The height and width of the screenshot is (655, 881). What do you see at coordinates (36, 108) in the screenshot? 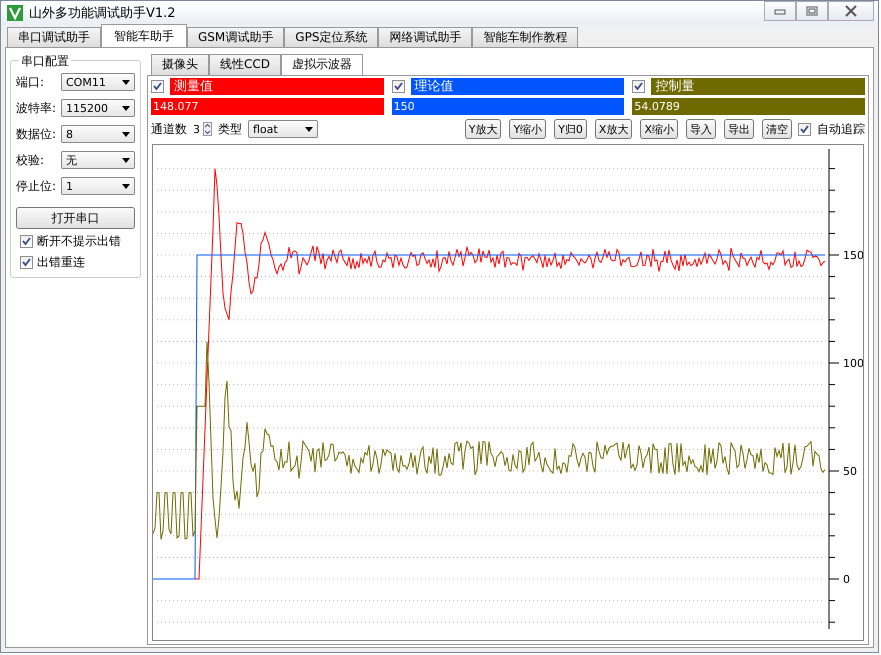
I see `field-label: 波特率:` at bounding box center [36, 108].